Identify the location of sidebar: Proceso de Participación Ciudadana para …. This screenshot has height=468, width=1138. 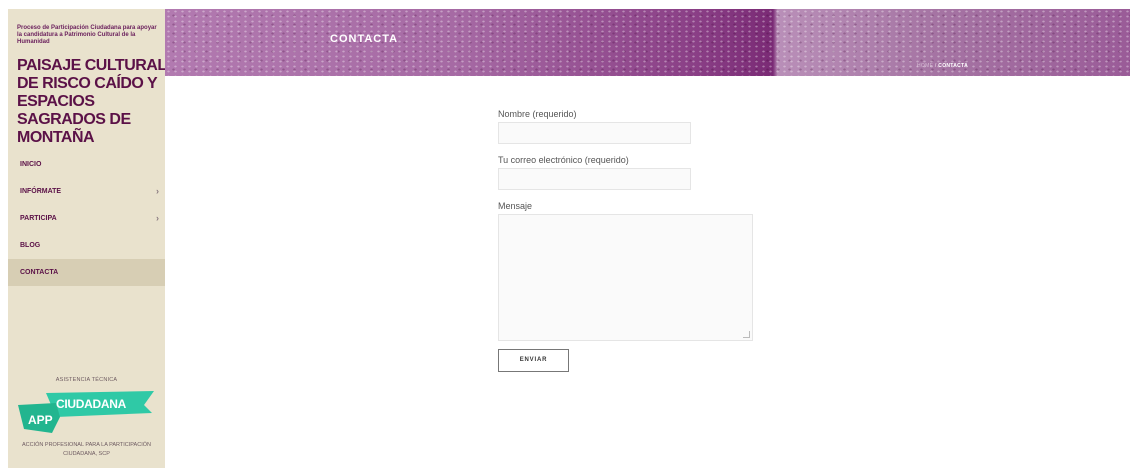
(87, 238).